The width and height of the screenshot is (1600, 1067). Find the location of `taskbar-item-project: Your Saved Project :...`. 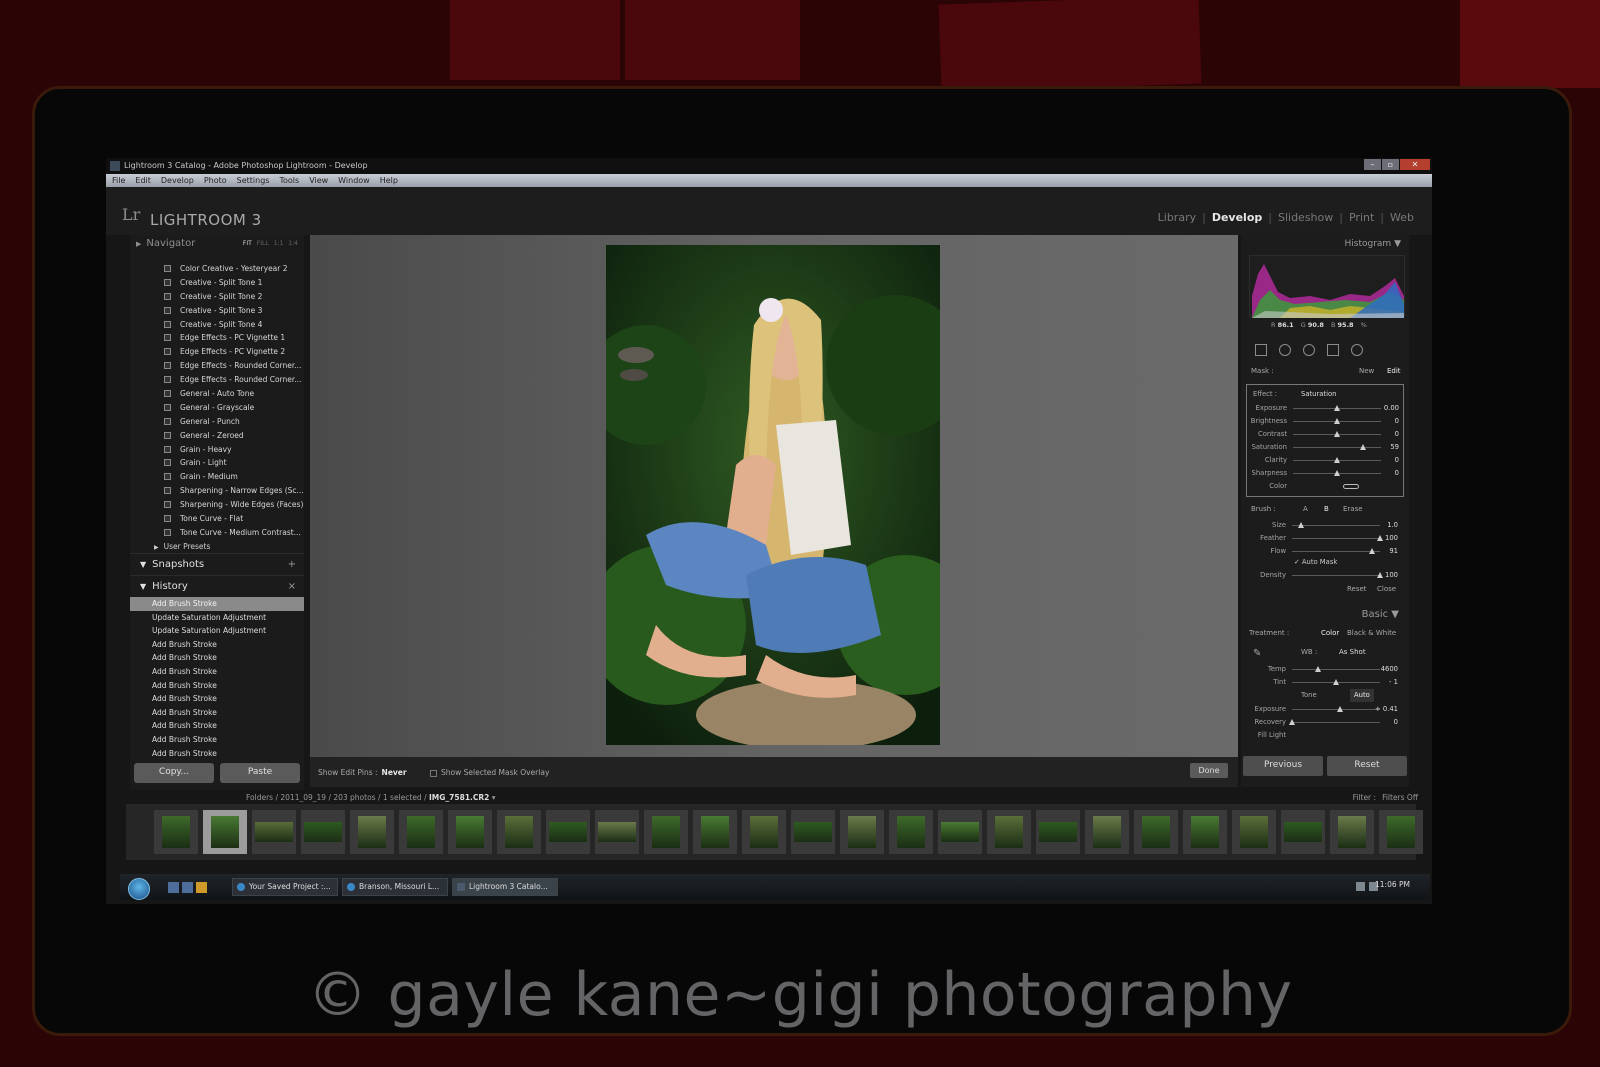

taskbar-item-project: Your Saved Project :... is located at coordinates (285, 887).